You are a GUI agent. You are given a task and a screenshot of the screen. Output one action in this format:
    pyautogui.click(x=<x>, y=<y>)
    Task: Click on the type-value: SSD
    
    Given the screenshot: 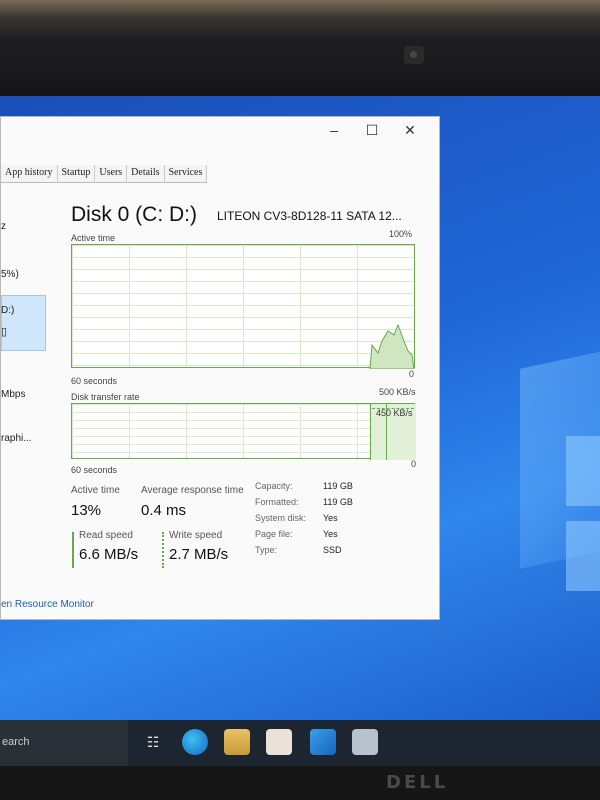 What is the action you would take?
    pyautogui.click(x=332, y=550)
    